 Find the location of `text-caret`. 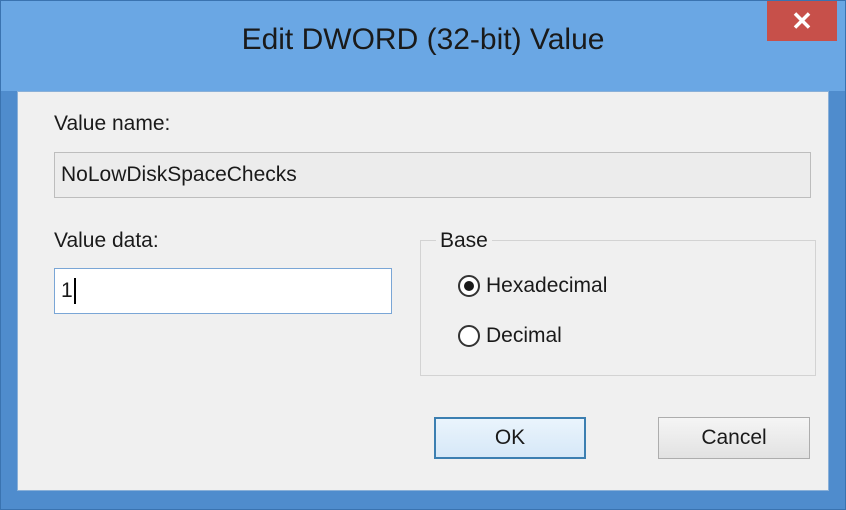

text-caret is located at coordinates (74, 291).